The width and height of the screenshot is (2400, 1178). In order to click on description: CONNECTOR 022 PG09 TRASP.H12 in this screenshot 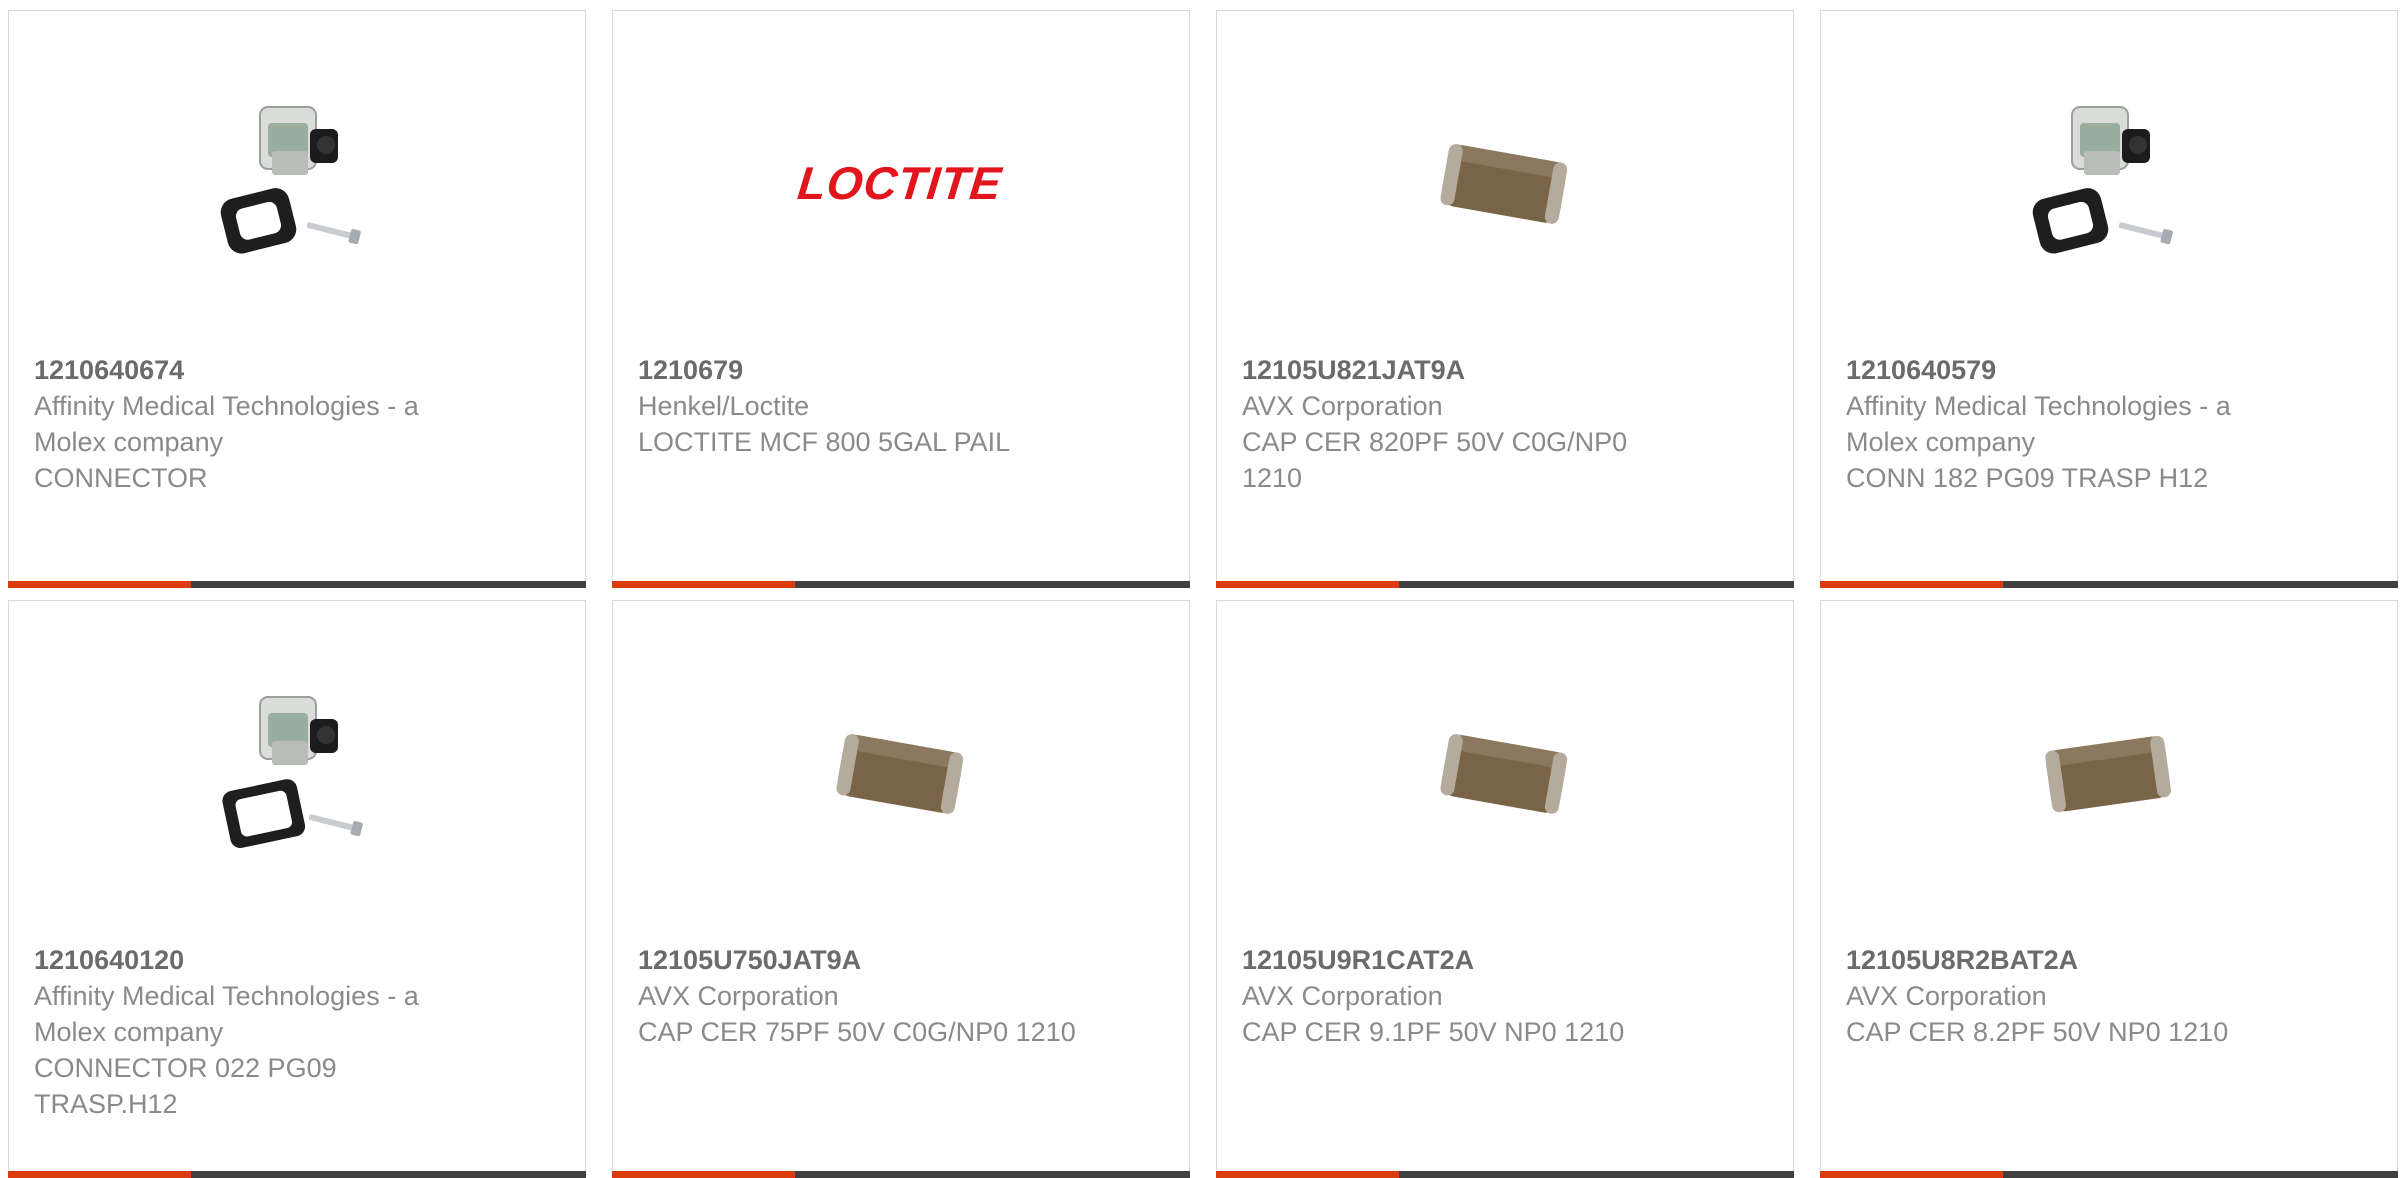, I will do `click(185, 1086)`.